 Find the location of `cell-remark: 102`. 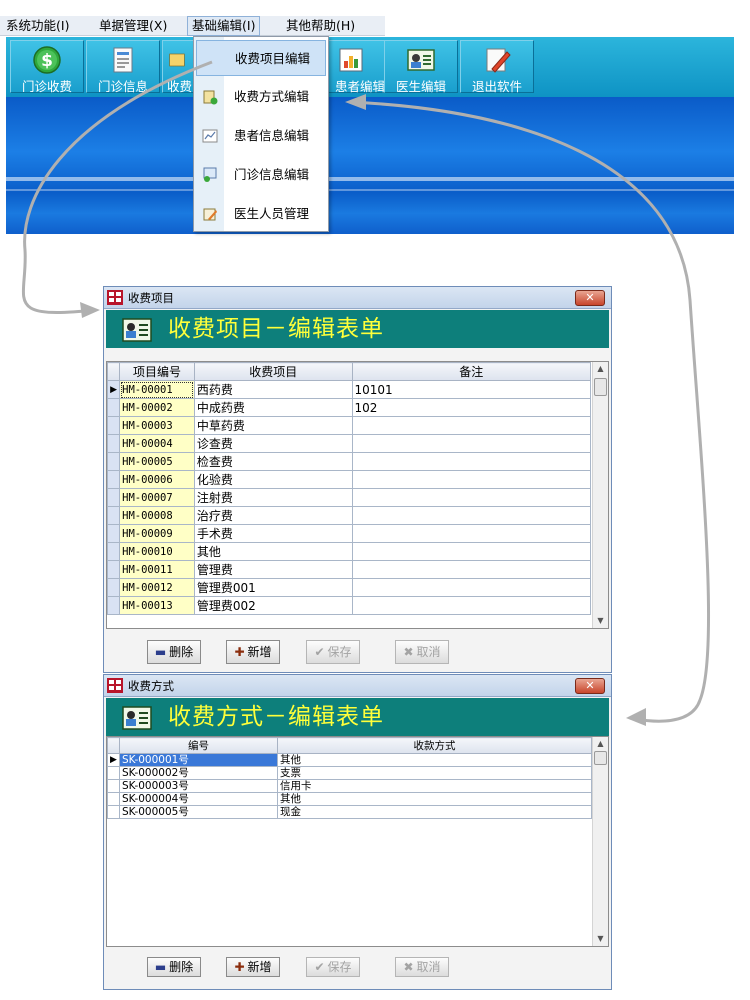

cell-remark: 102 is located at coordinates (471, 407).